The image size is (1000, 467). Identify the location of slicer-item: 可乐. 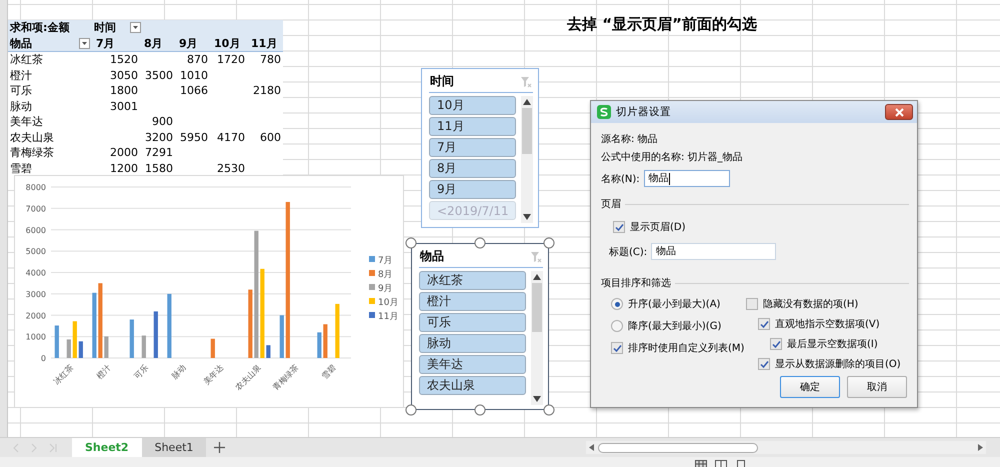
(472, 322).